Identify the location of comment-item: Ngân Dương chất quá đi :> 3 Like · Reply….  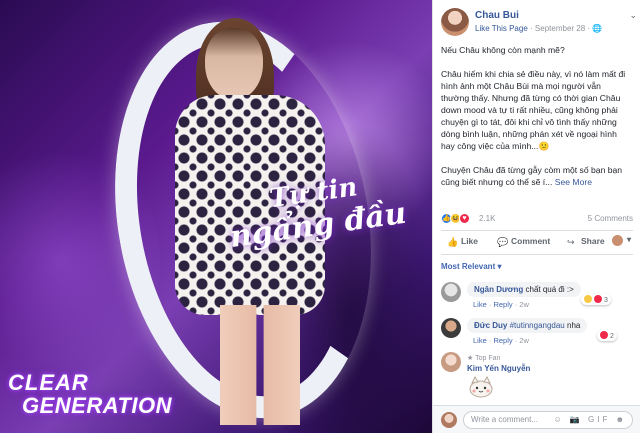
(537, 297).